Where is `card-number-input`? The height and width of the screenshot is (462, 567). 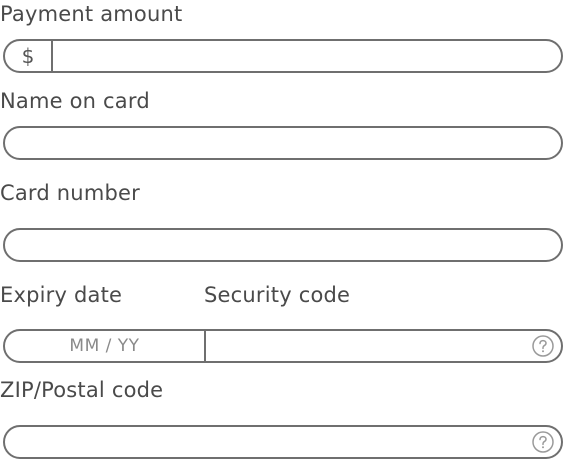 card-number-input is located at coordinates (283, 245).